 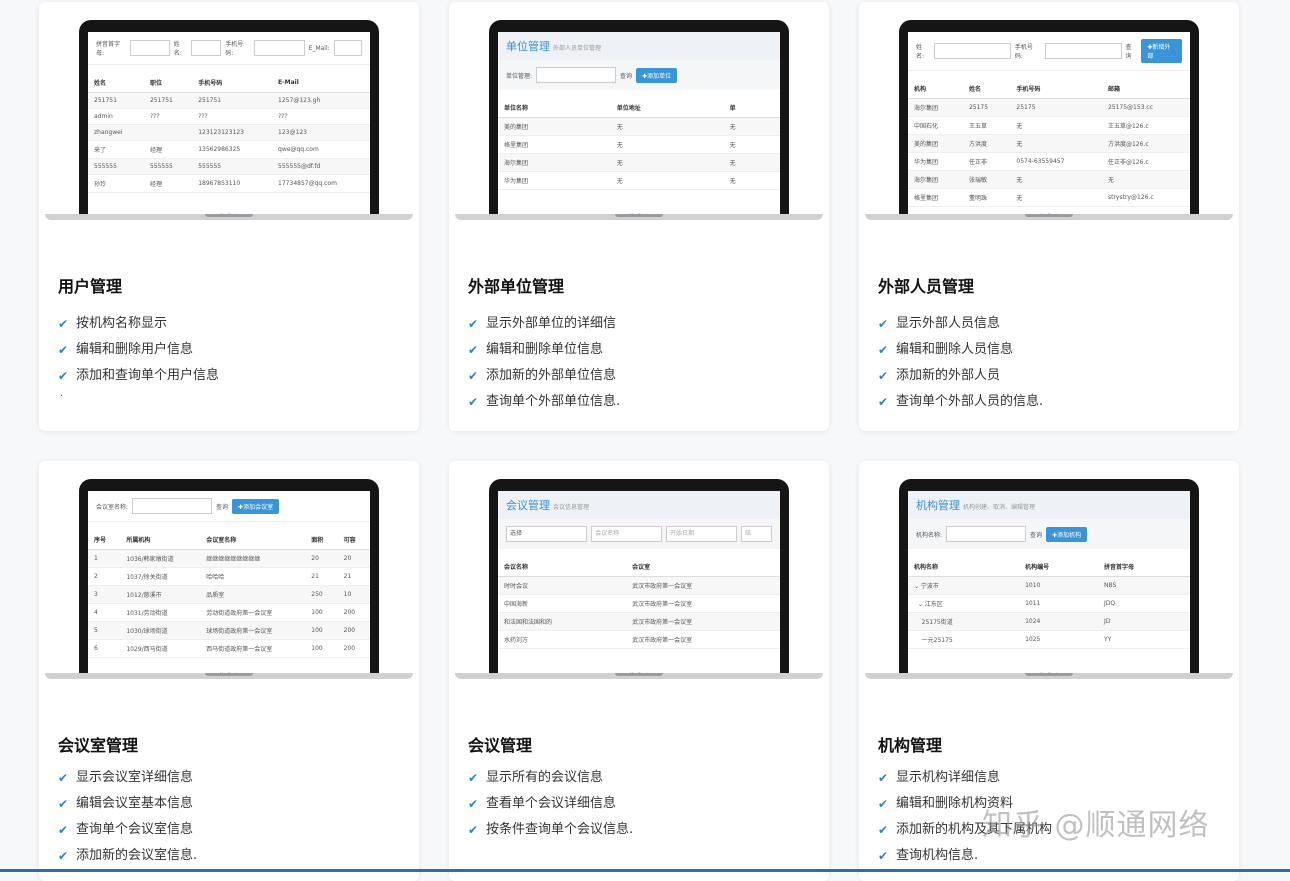 What do you see at coordinates (960, 402) in the screenshot?
I see `feature-item: ✔ 查询单个外部人员的信息.` at bounding box center [960, 402].